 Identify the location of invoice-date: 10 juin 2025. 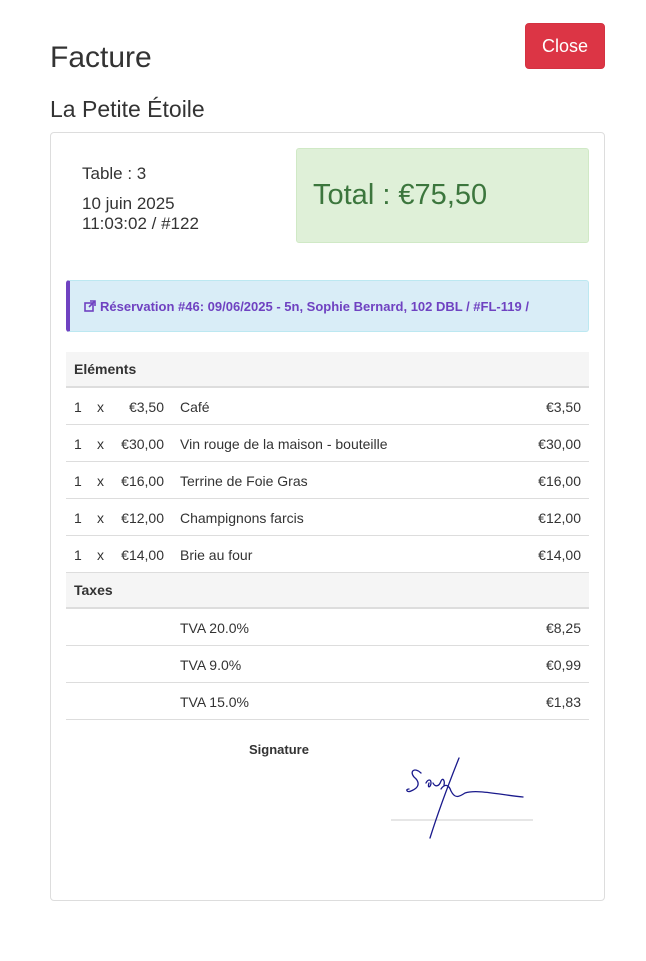
(128, 203).